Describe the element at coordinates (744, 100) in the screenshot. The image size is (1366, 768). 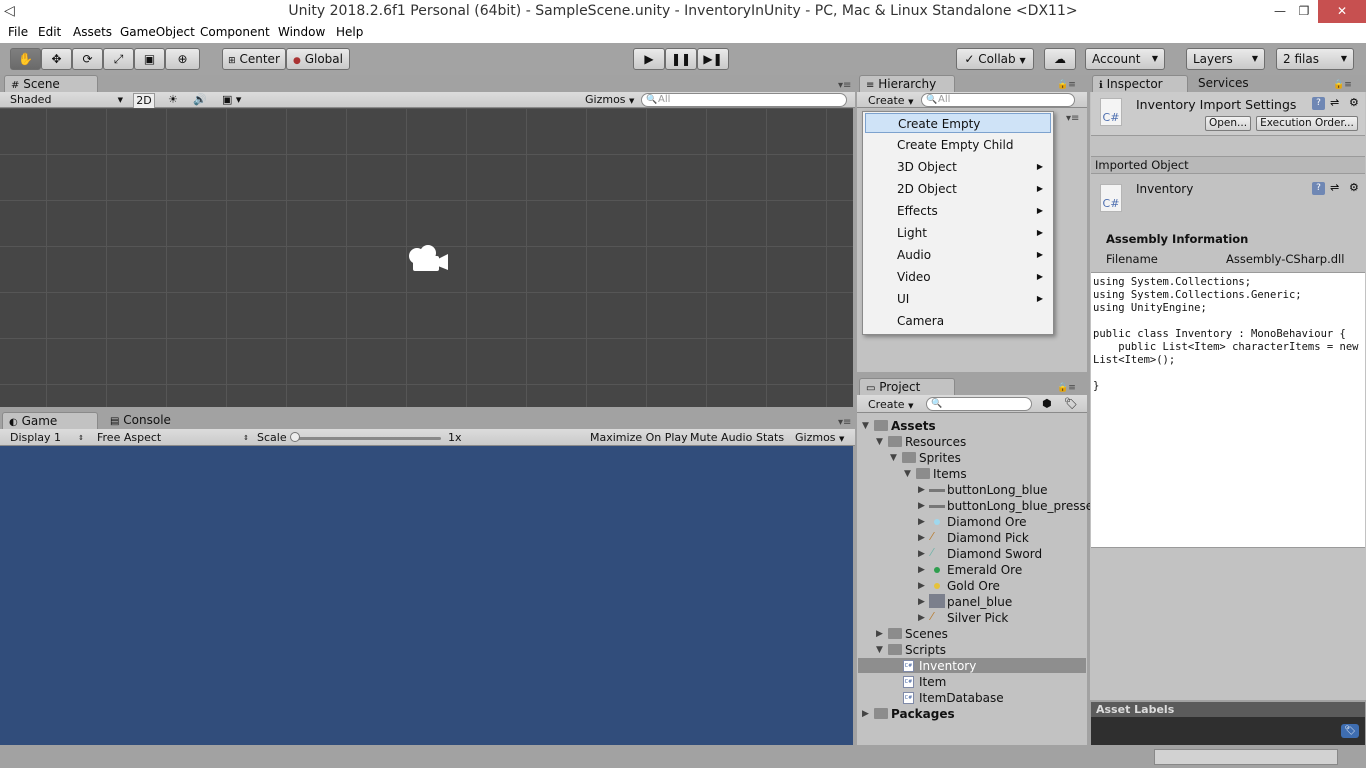
I see `scene-search-input: 🔍 All` at that location.